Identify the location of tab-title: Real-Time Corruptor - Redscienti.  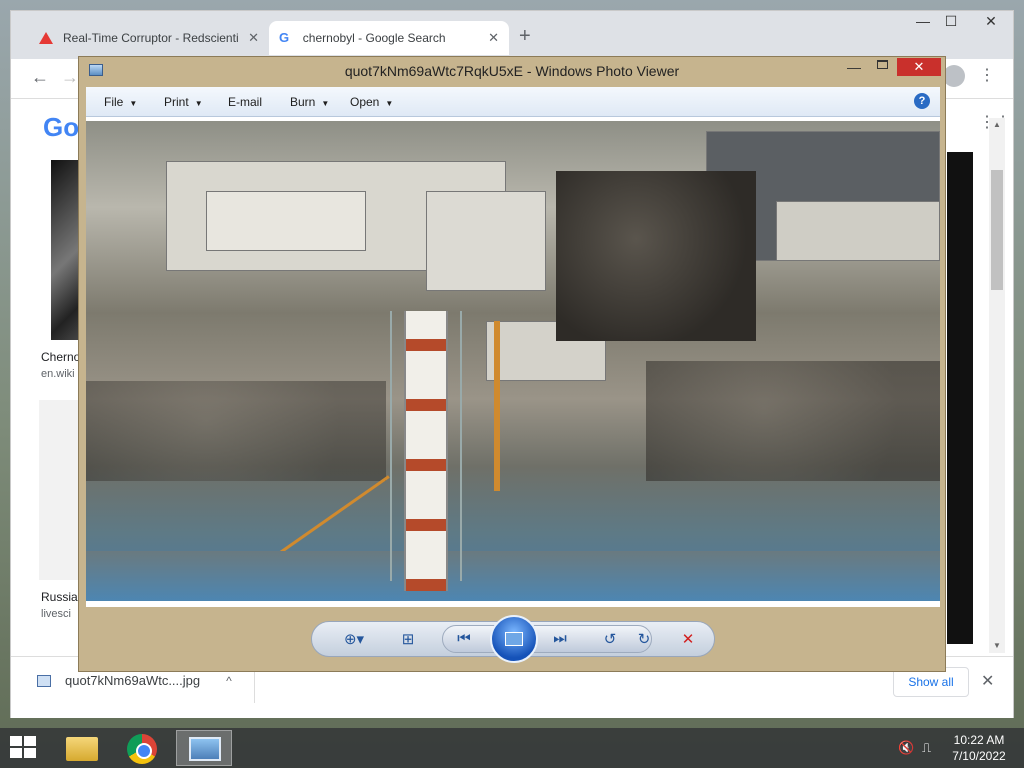
(151, 38).